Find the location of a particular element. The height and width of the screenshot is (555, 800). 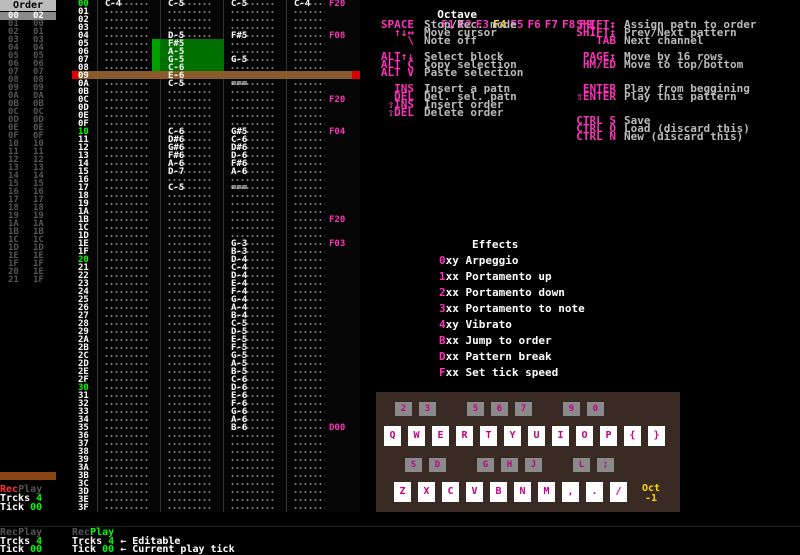

pattern-row: 3E is located at coordinates (217, 500).